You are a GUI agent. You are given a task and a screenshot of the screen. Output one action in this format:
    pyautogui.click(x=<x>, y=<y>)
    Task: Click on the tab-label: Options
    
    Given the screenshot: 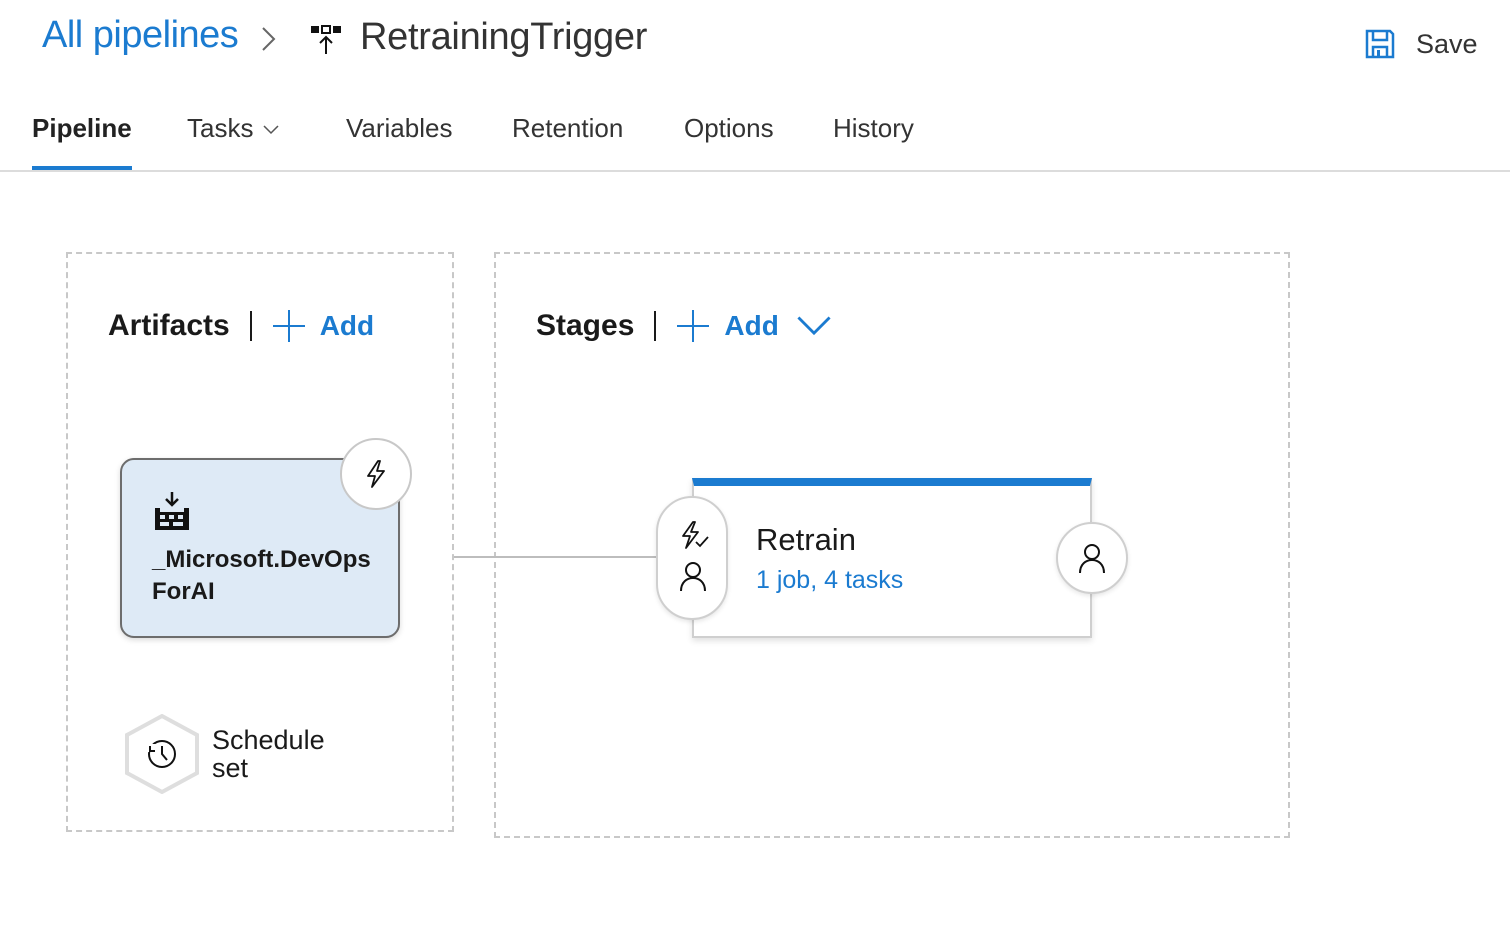 What is the action you would take?
    pyautogui.click(x=729, y=128)
    